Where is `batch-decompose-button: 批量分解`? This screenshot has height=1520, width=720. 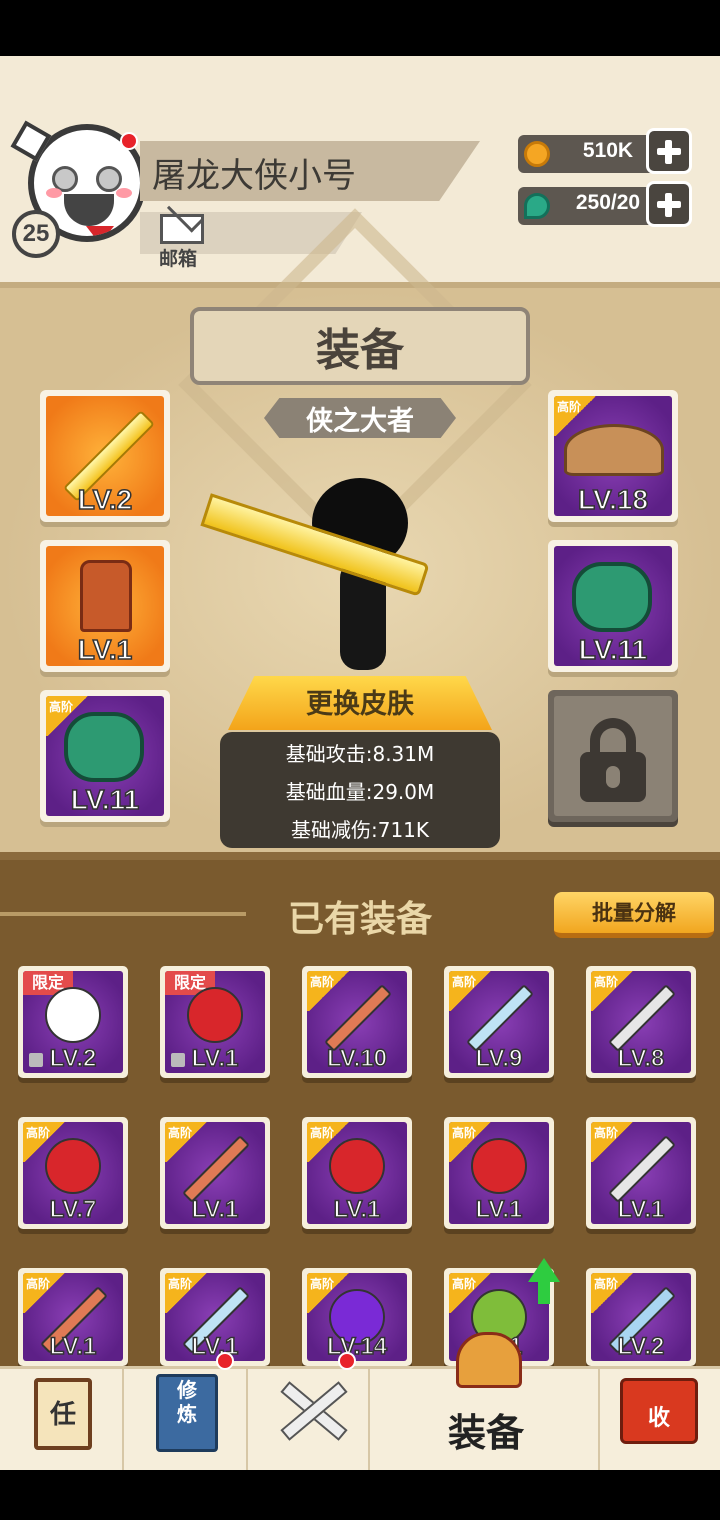 batch-decompose-button: 批量分解 is located at coordinates (634, 915).